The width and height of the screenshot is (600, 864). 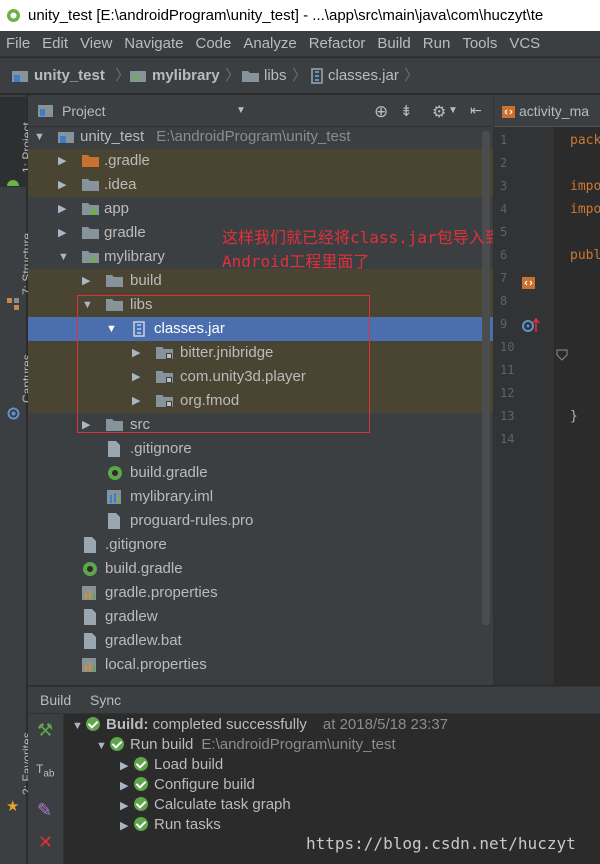 I want to click on menu-vcs: VCS, so click(x=524, y=43).